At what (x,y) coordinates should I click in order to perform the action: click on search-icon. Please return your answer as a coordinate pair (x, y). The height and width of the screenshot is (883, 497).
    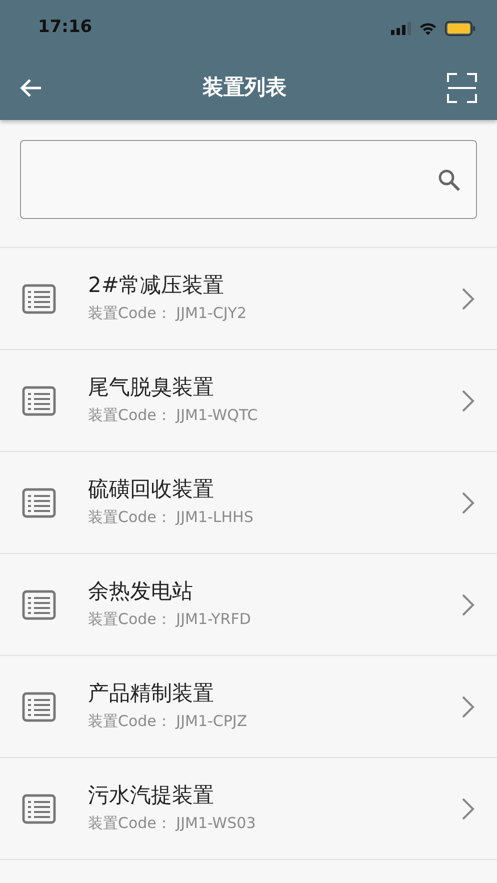
    Looking at the image, I should click on (449, 179).